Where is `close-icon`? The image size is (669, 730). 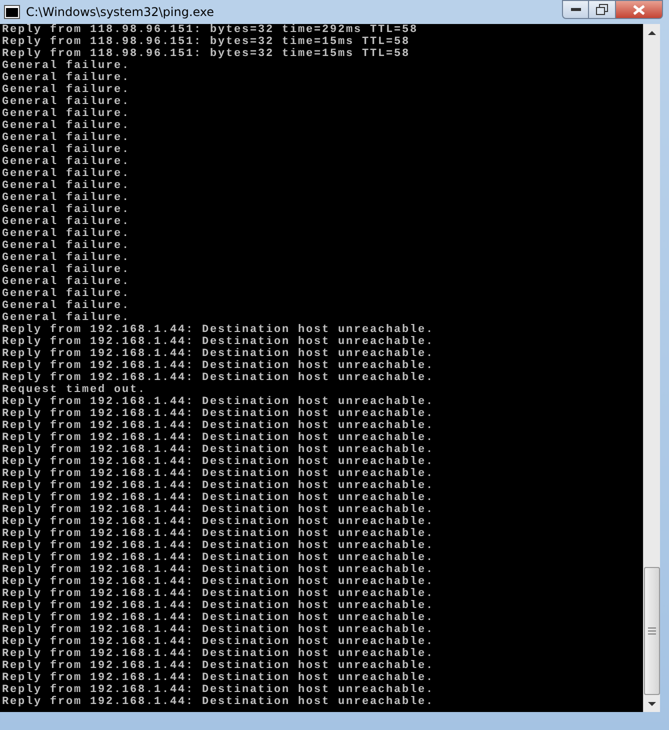 close-icon is located at coordinates (639, 9).